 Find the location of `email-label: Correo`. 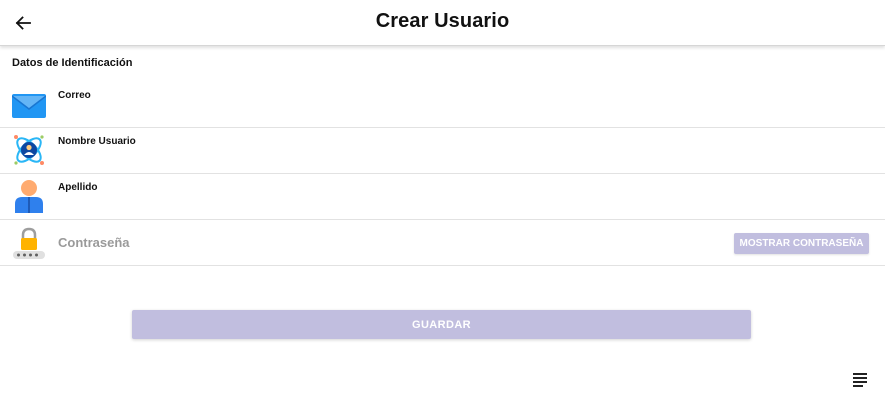

email-label: Correo is located at coordinates (74, 95).